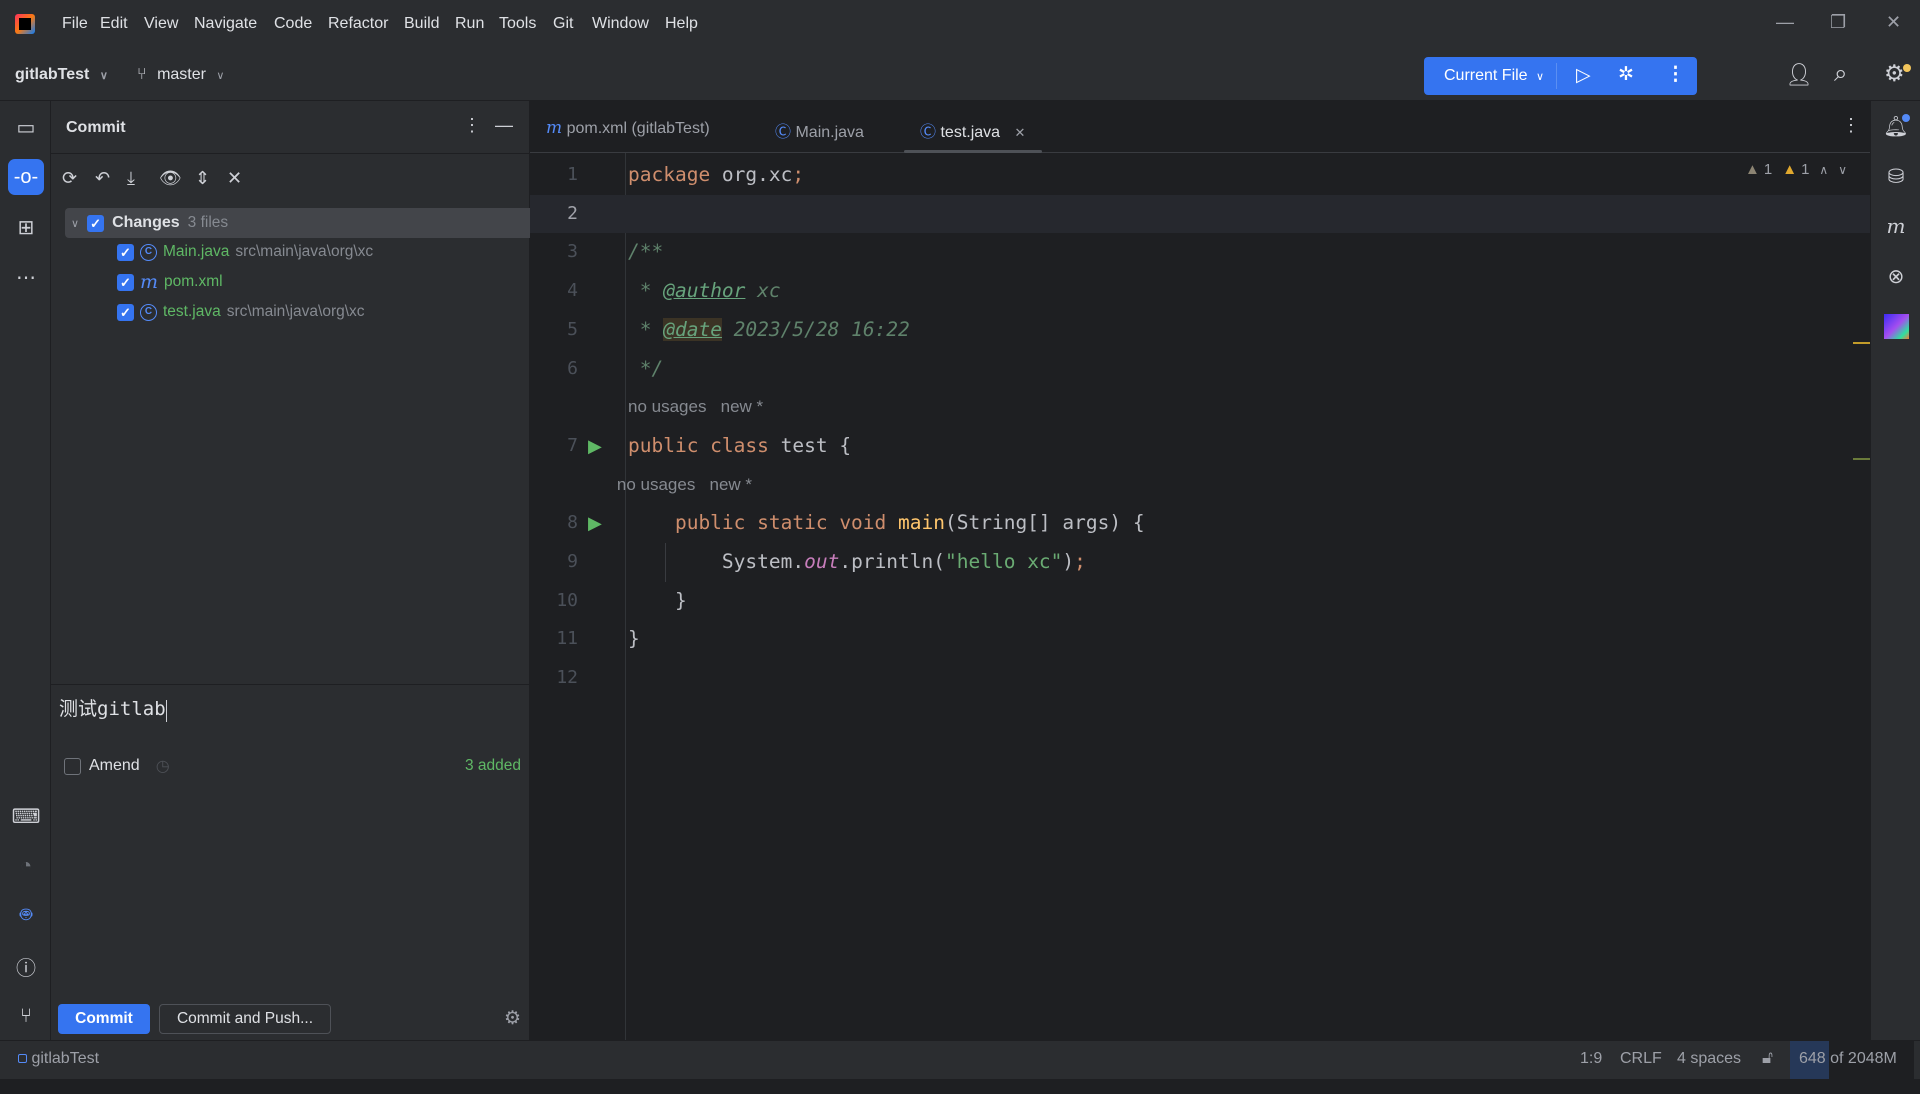 Image resolution: width=1920 pixels, height=1094 pixels. I want to click on code-token: (String[] args) {, so click(1045, 523).